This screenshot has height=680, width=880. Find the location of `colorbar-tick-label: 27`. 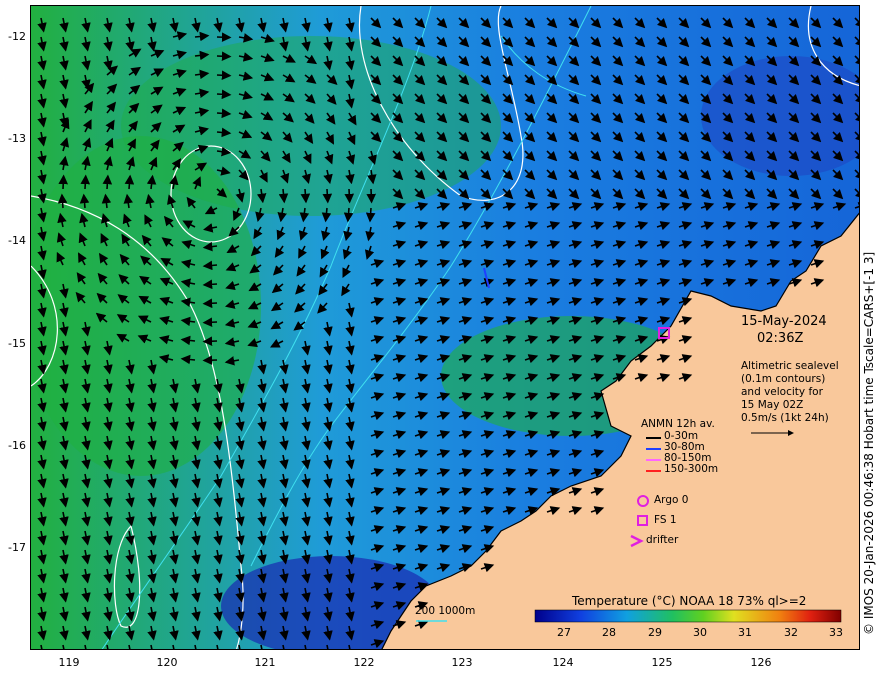

colorbar-tick-label: 27 is located at coordinates (564, 632).